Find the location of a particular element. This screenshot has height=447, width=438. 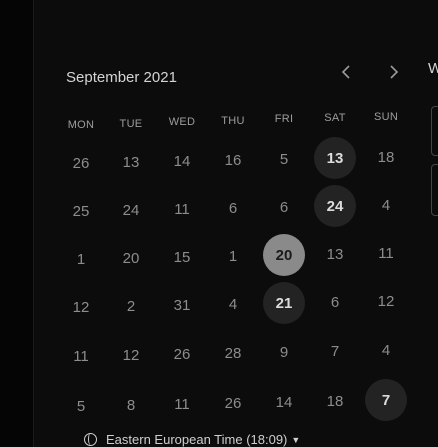

weekday-label: SAT is located at coordinates (335, 118).